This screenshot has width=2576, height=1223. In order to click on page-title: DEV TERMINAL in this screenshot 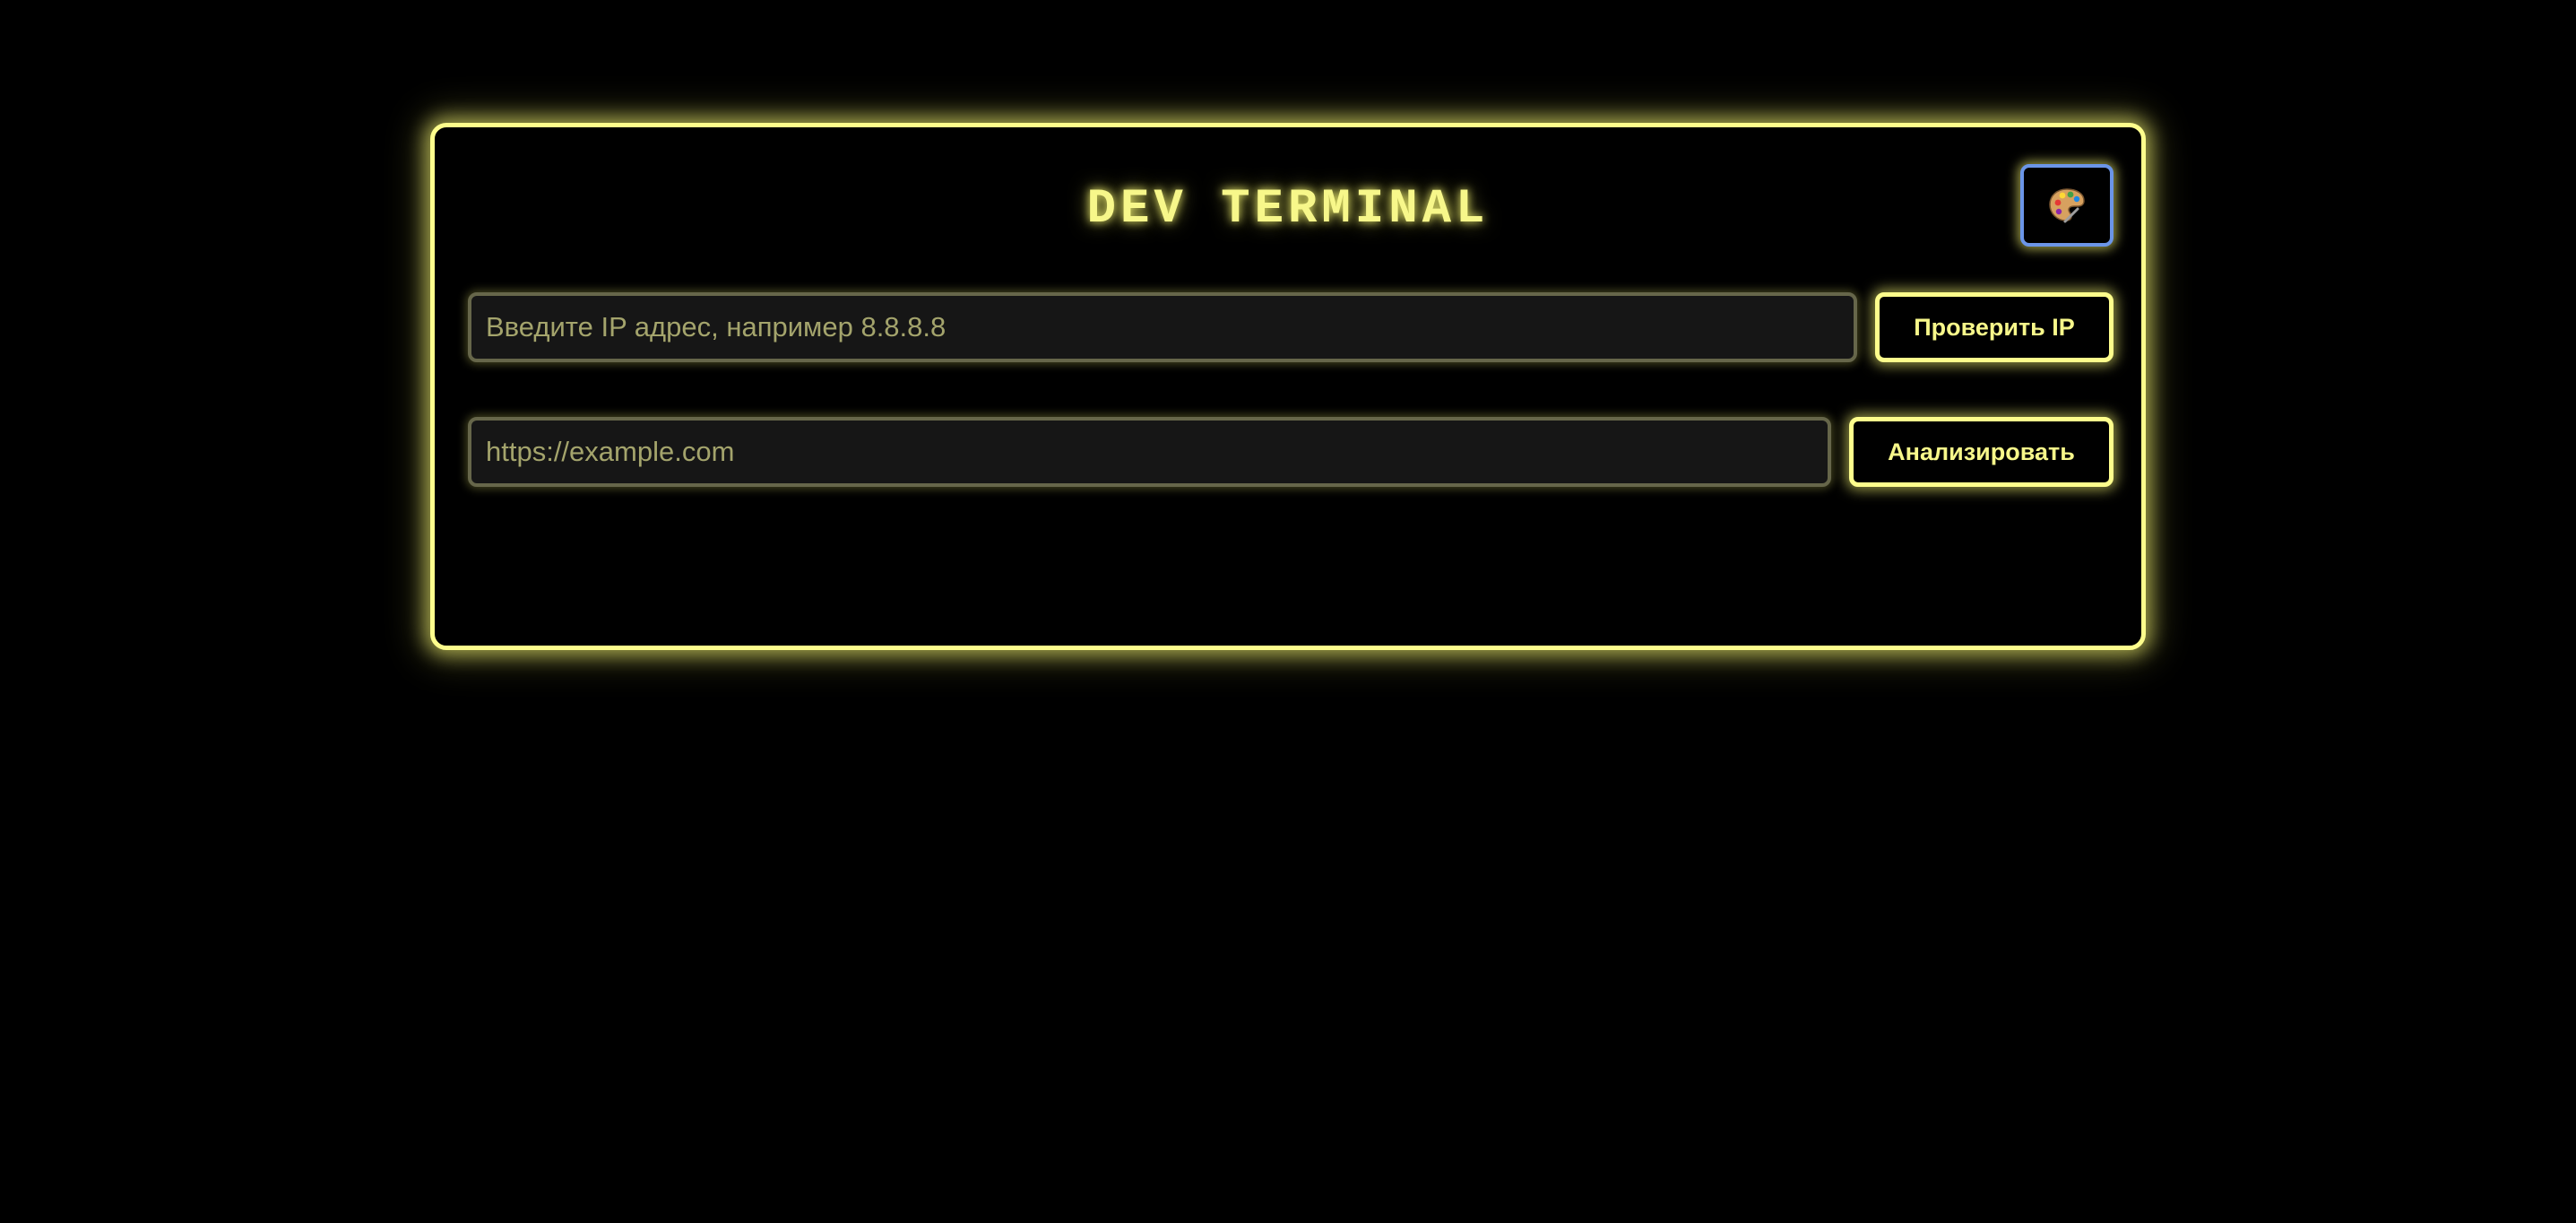, I will do `click(1288, 210)`.